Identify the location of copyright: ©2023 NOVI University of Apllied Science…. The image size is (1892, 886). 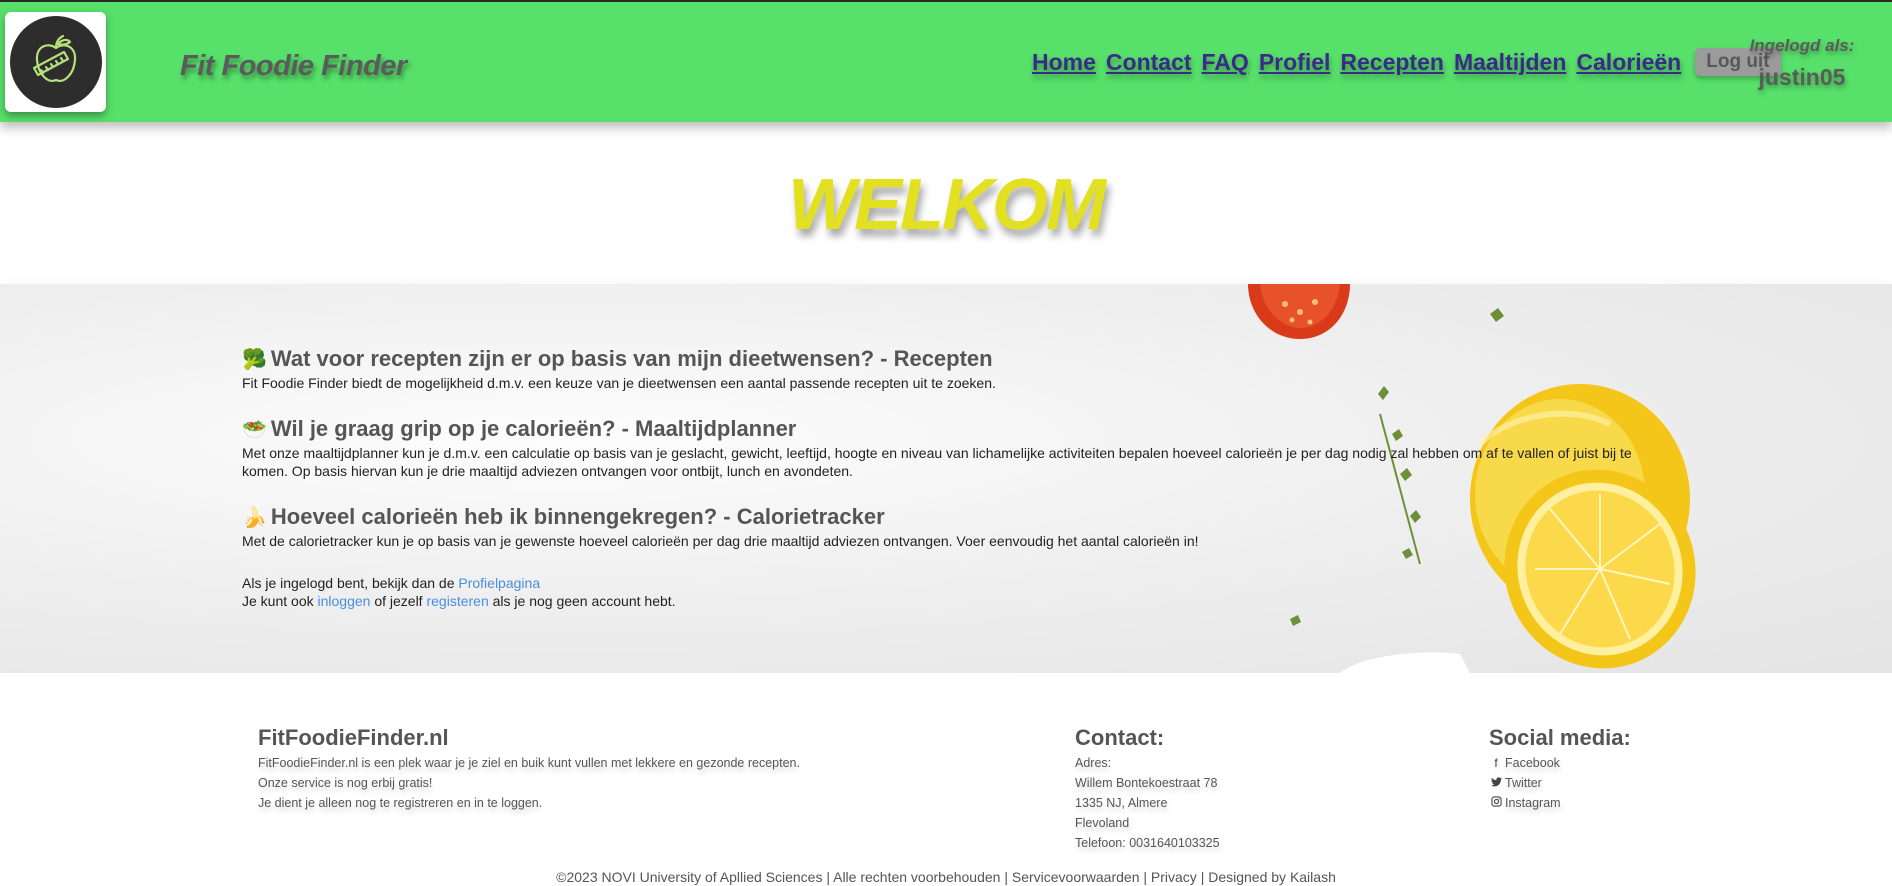
(946, 877).